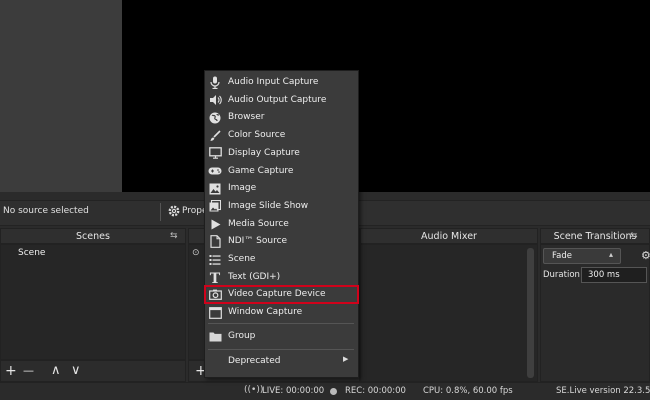 Image resolution: width=650 pixels, height=400 pixels. Describe the element at coordinates (215, 188) in the screenshot. I see `image-icon` at that location.